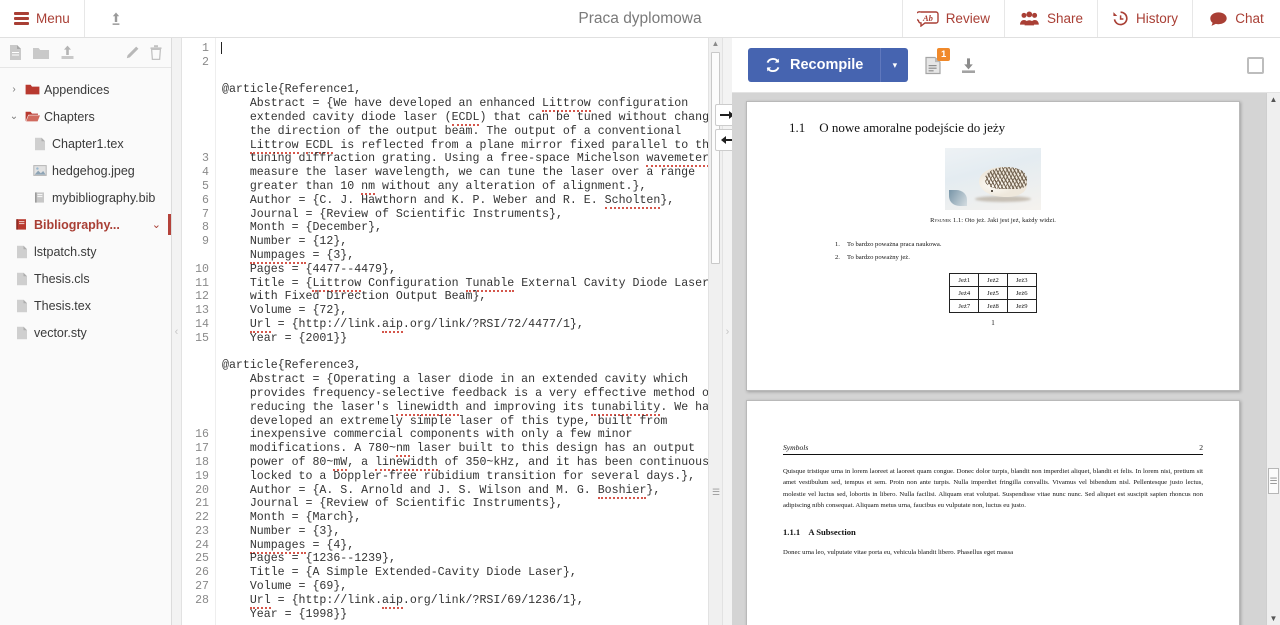 The width and height of the screenshot is (1280, 625). I want to click on editor-scroll-grip: ☰, so click(716, 492).